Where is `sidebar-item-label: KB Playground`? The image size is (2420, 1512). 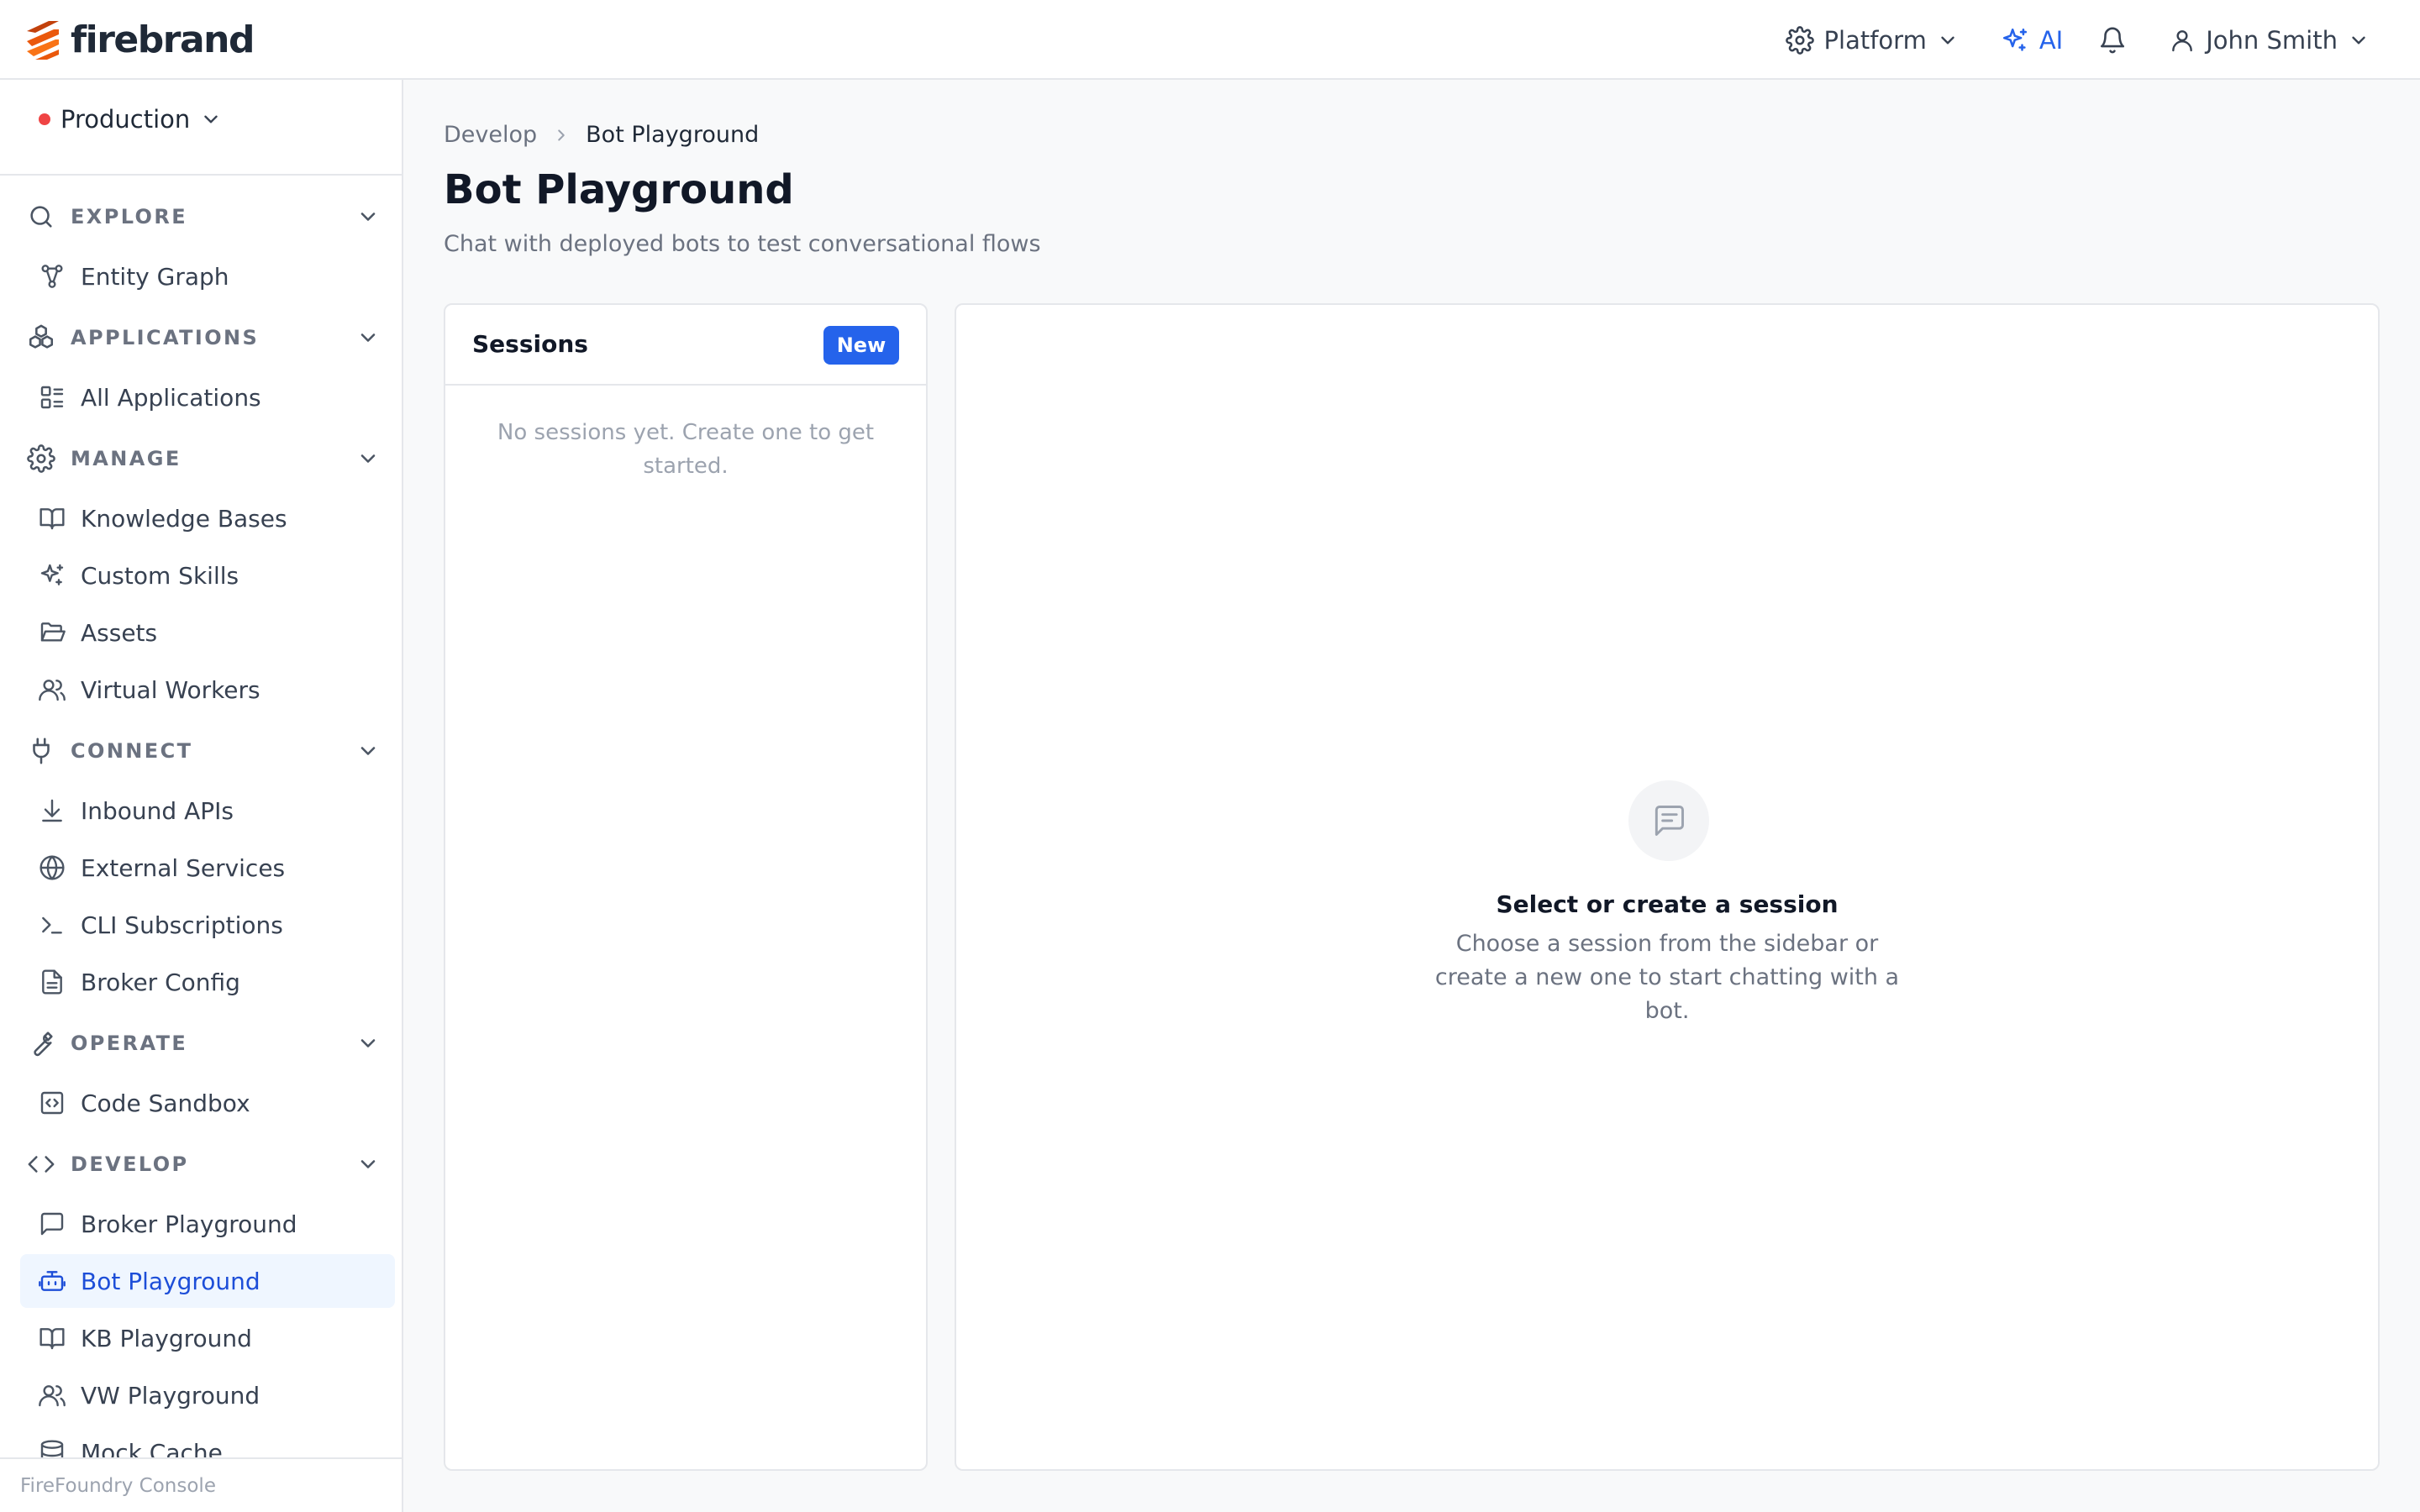
sidebar-item-label: KB Playground is located at coordinates (166, 1338).